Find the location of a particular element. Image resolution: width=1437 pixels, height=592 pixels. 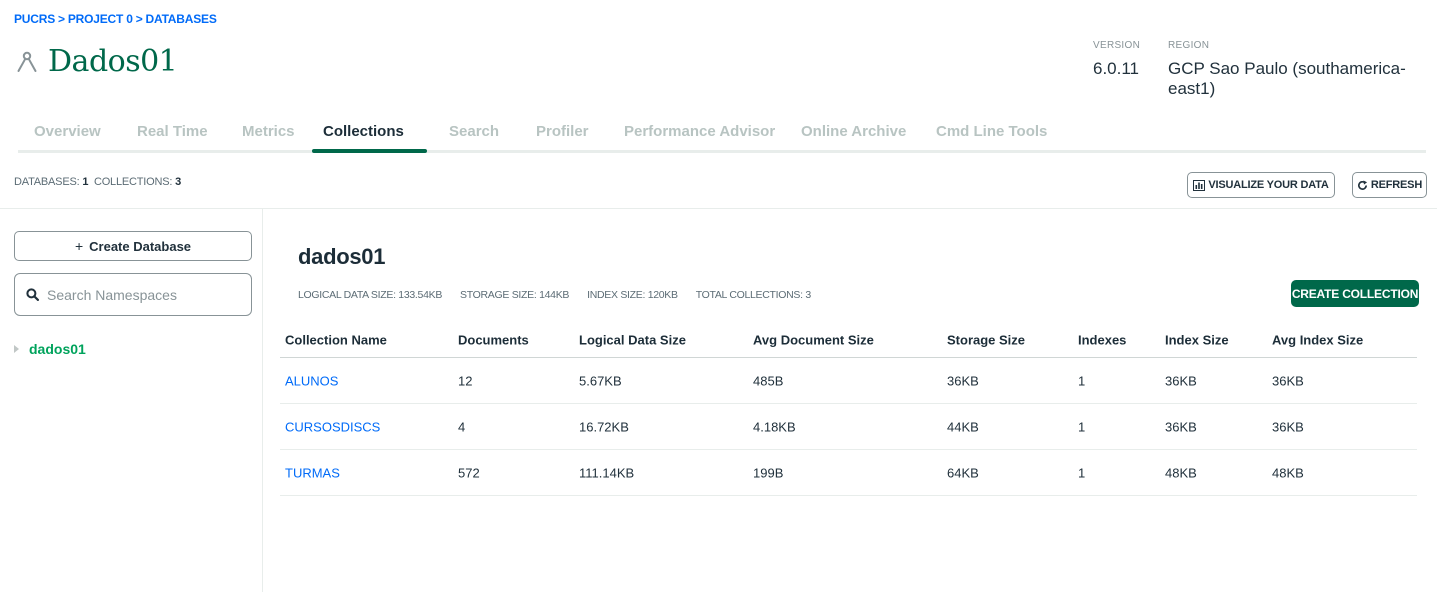

column-header: Avg Index Size is located at coordinates (1317, 340).